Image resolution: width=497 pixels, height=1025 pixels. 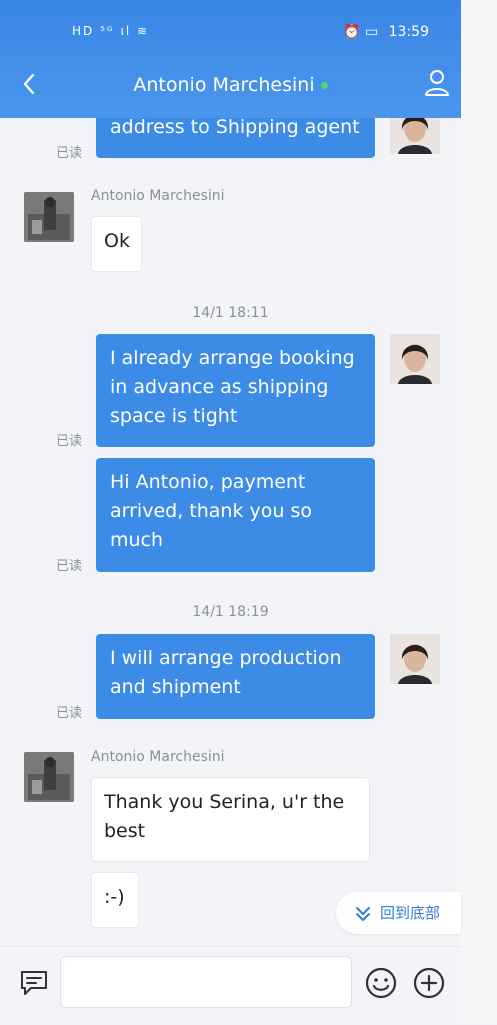 What do you see at coordinates (230, 59) in the screenshot?
I see `app-header: HD ⁵ᴳ ıl ≋ ⏰ ▭ 13:59 Antonio Marchesini` at bounding box center [230, 59].